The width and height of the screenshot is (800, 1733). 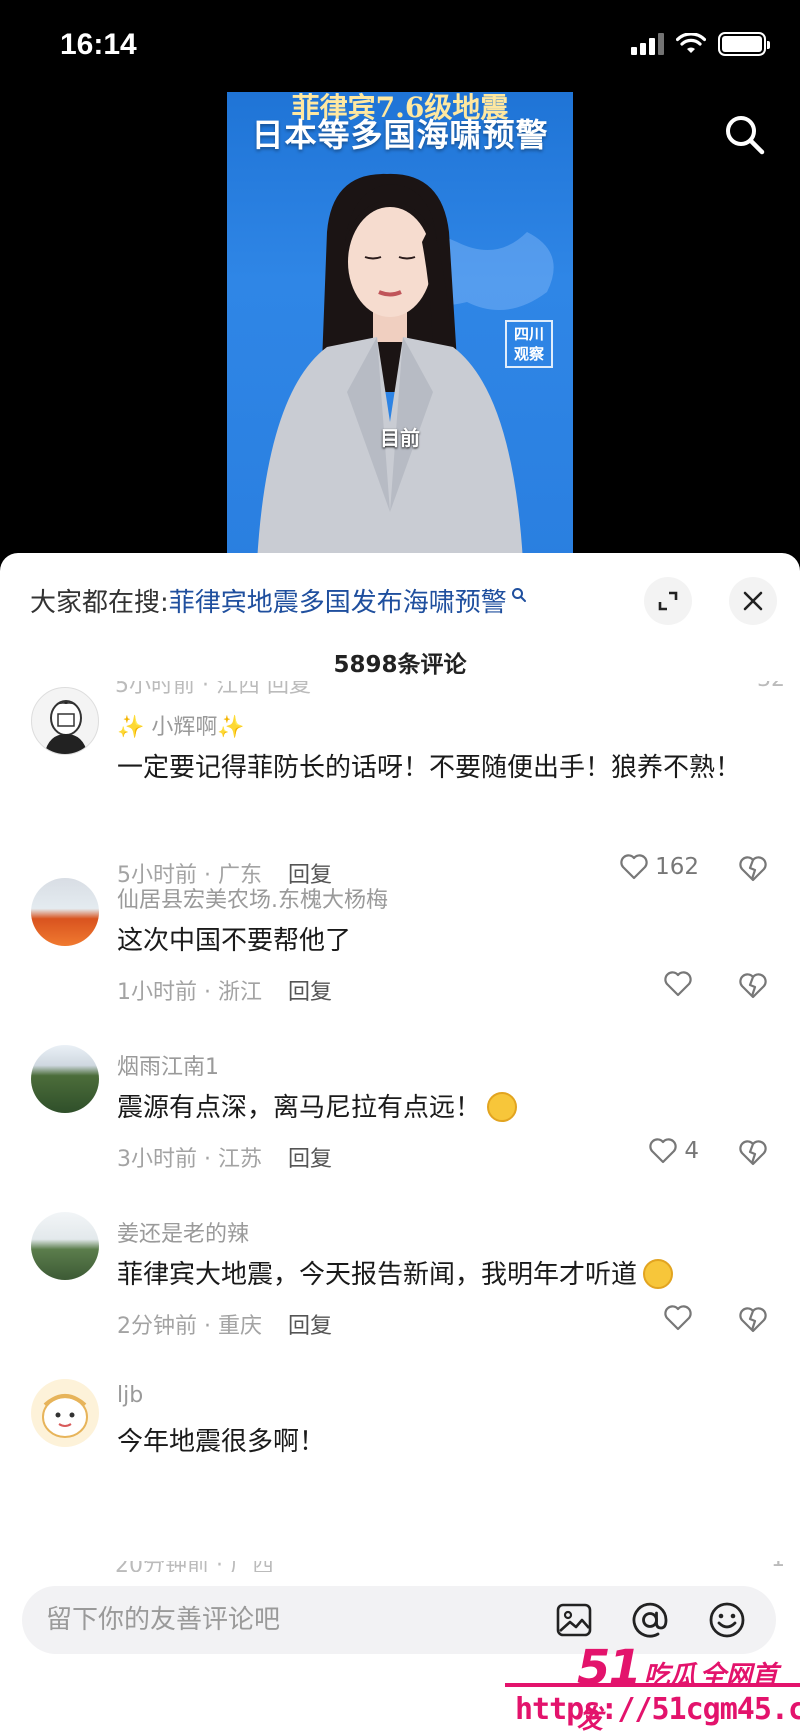 I want to click on watermark-underline, so click(x=652, y=1685).